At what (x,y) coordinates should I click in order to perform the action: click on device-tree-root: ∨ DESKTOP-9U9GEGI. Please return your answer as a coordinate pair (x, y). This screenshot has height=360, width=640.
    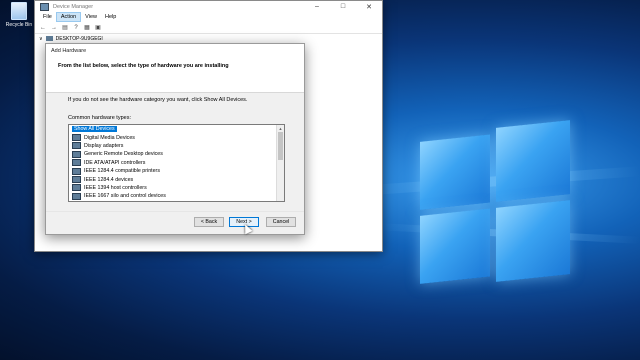
    Looking at the image, I should click on (208, 38).